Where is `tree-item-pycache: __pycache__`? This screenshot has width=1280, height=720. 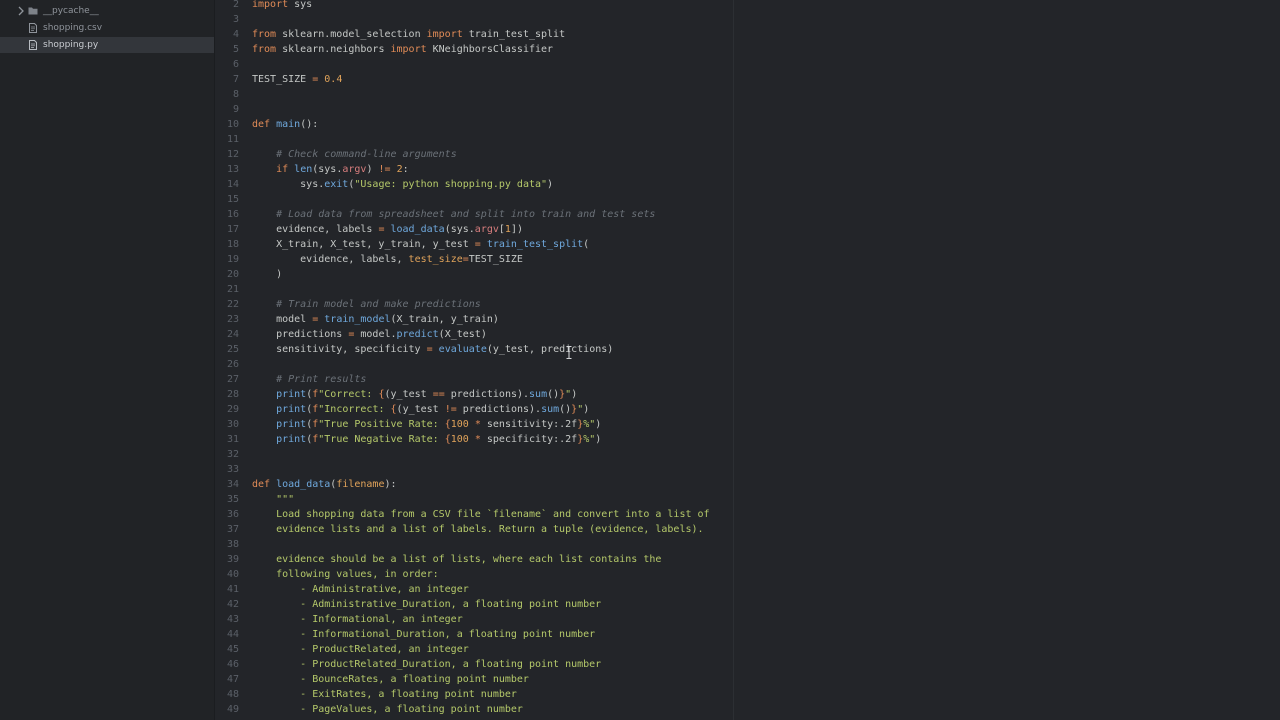
tree-item-pycache: __pycache__ is located at coordinates (107, 11).